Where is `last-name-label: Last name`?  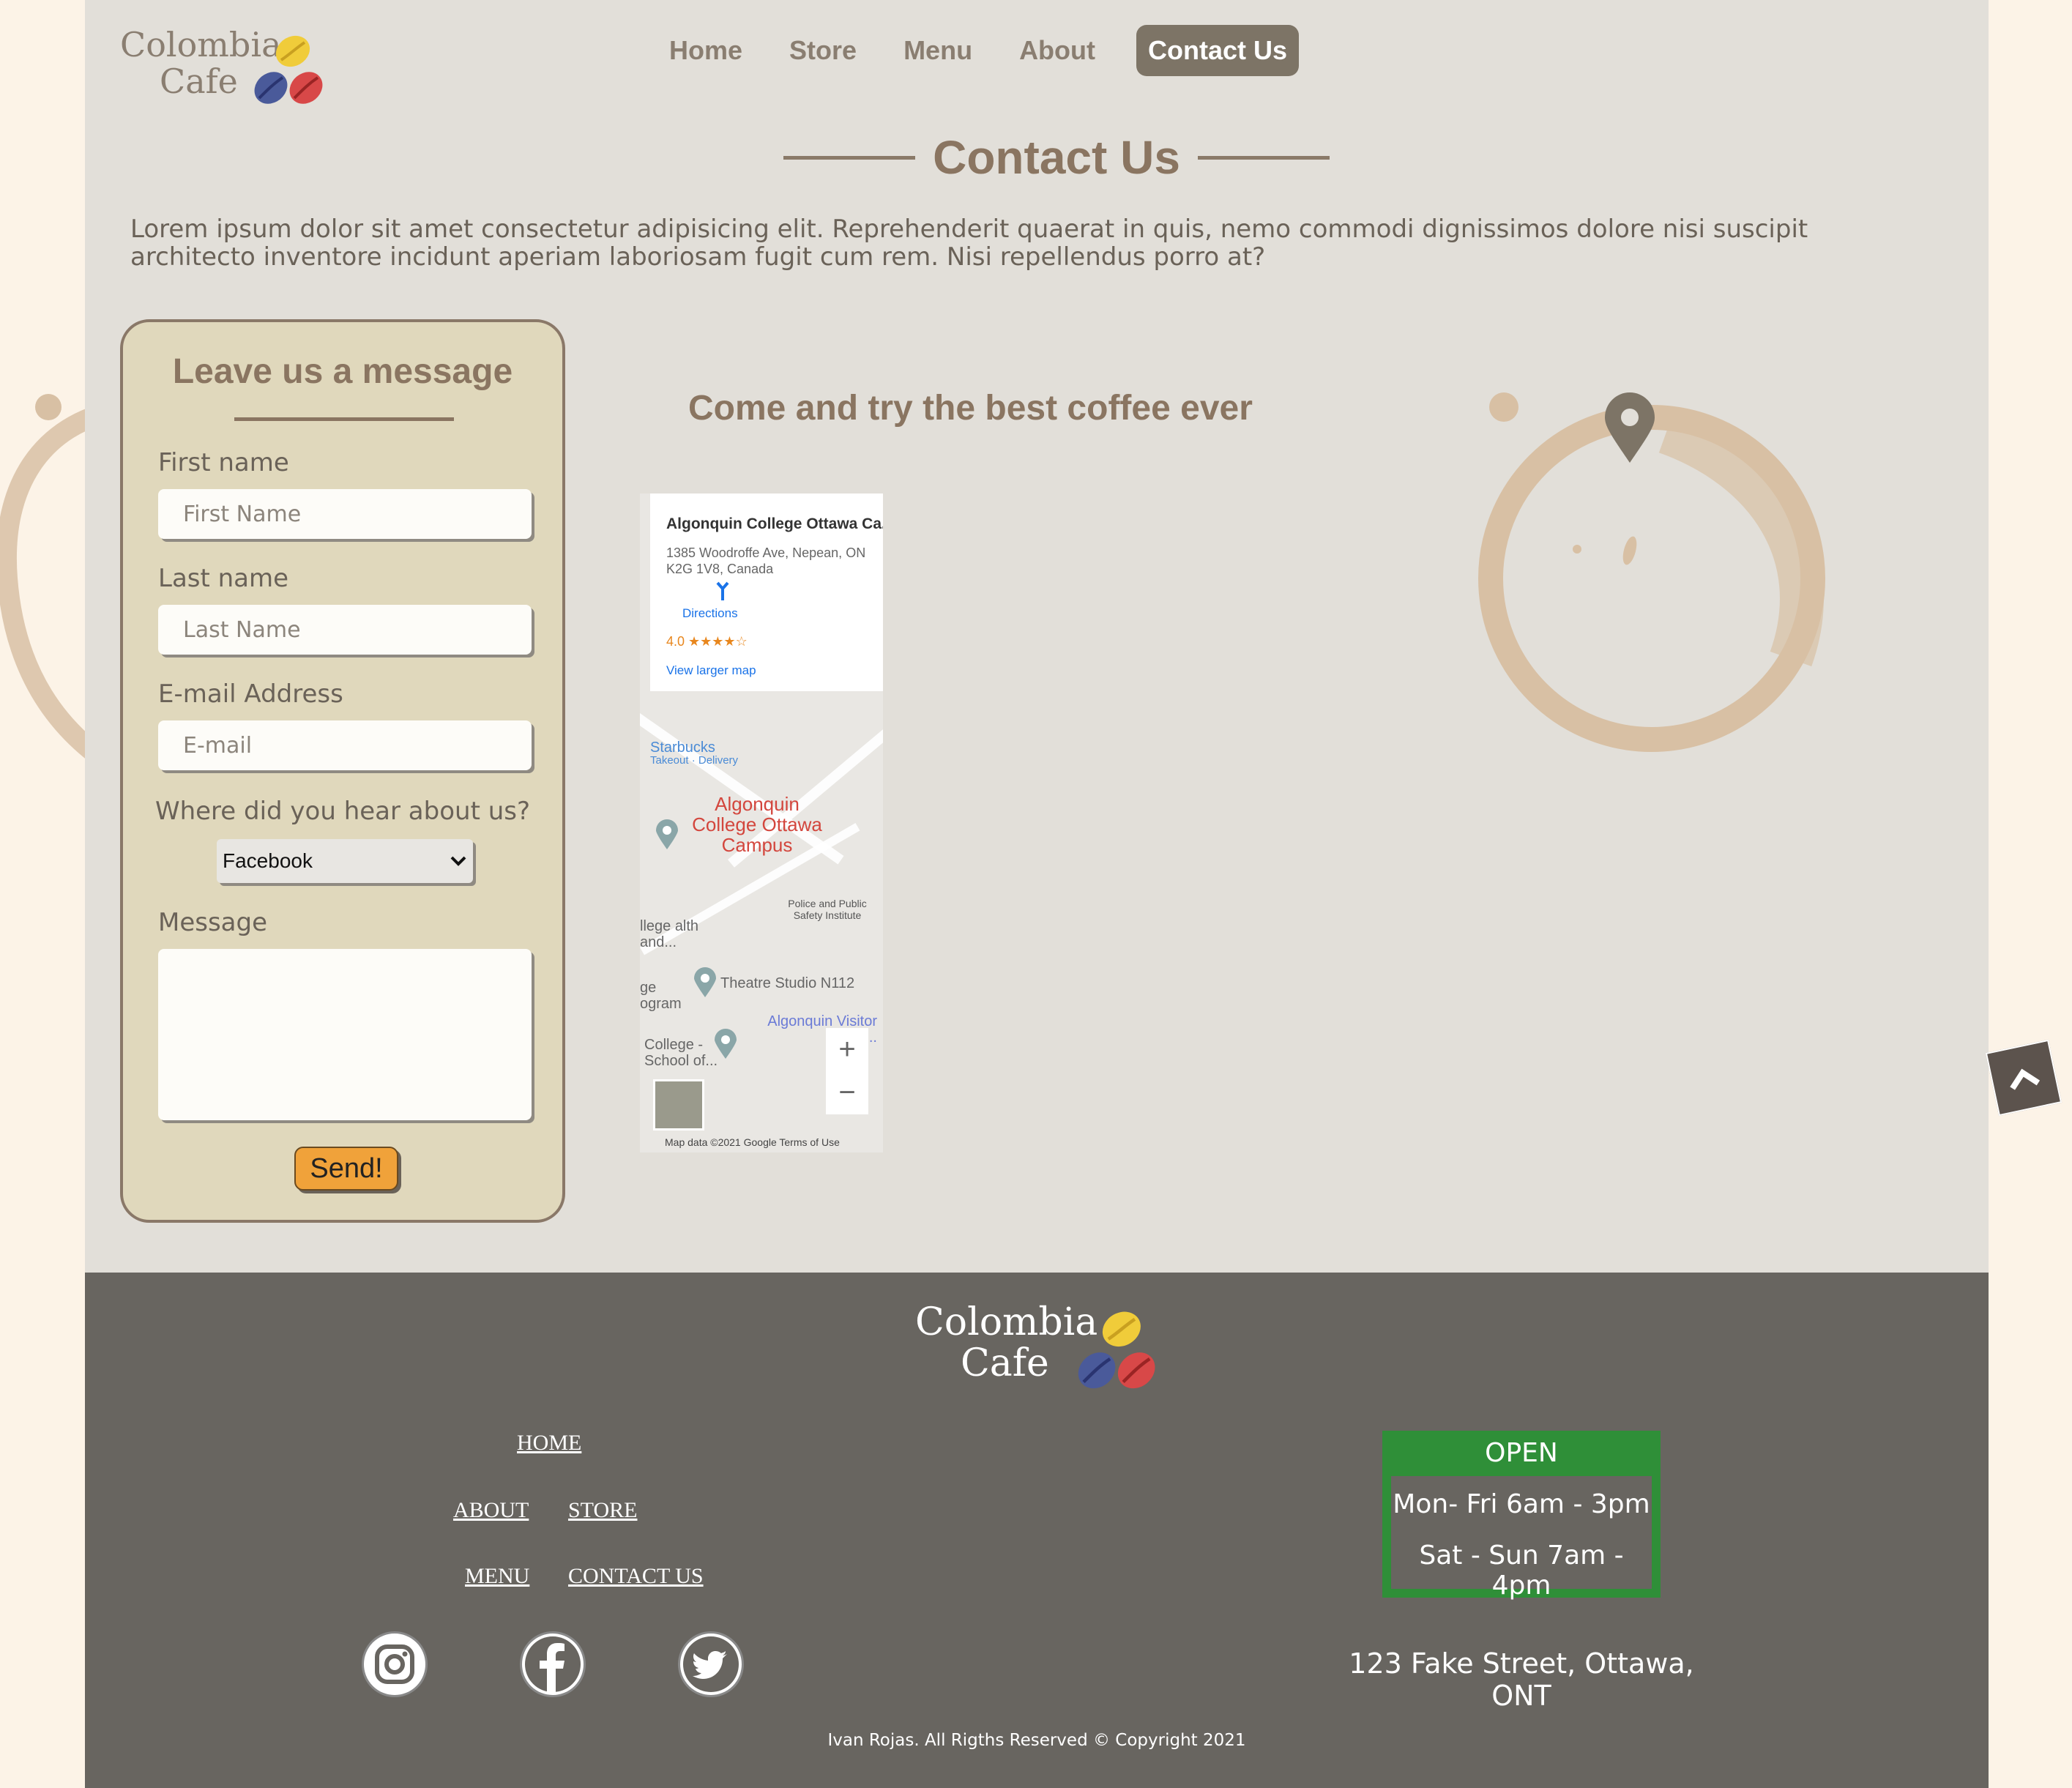
last-name-label: Last name is located at coordinates (223, 578).